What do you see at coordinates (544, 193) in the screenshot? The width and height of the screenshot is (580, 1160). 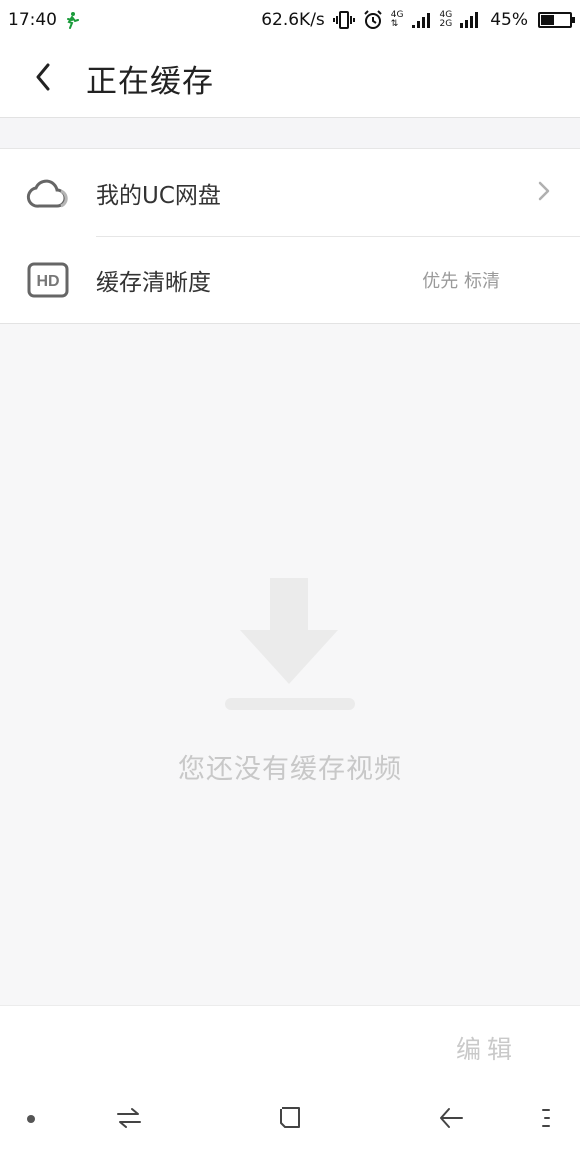 I see `chevron-right-icon` at bounding box center [544, 193].